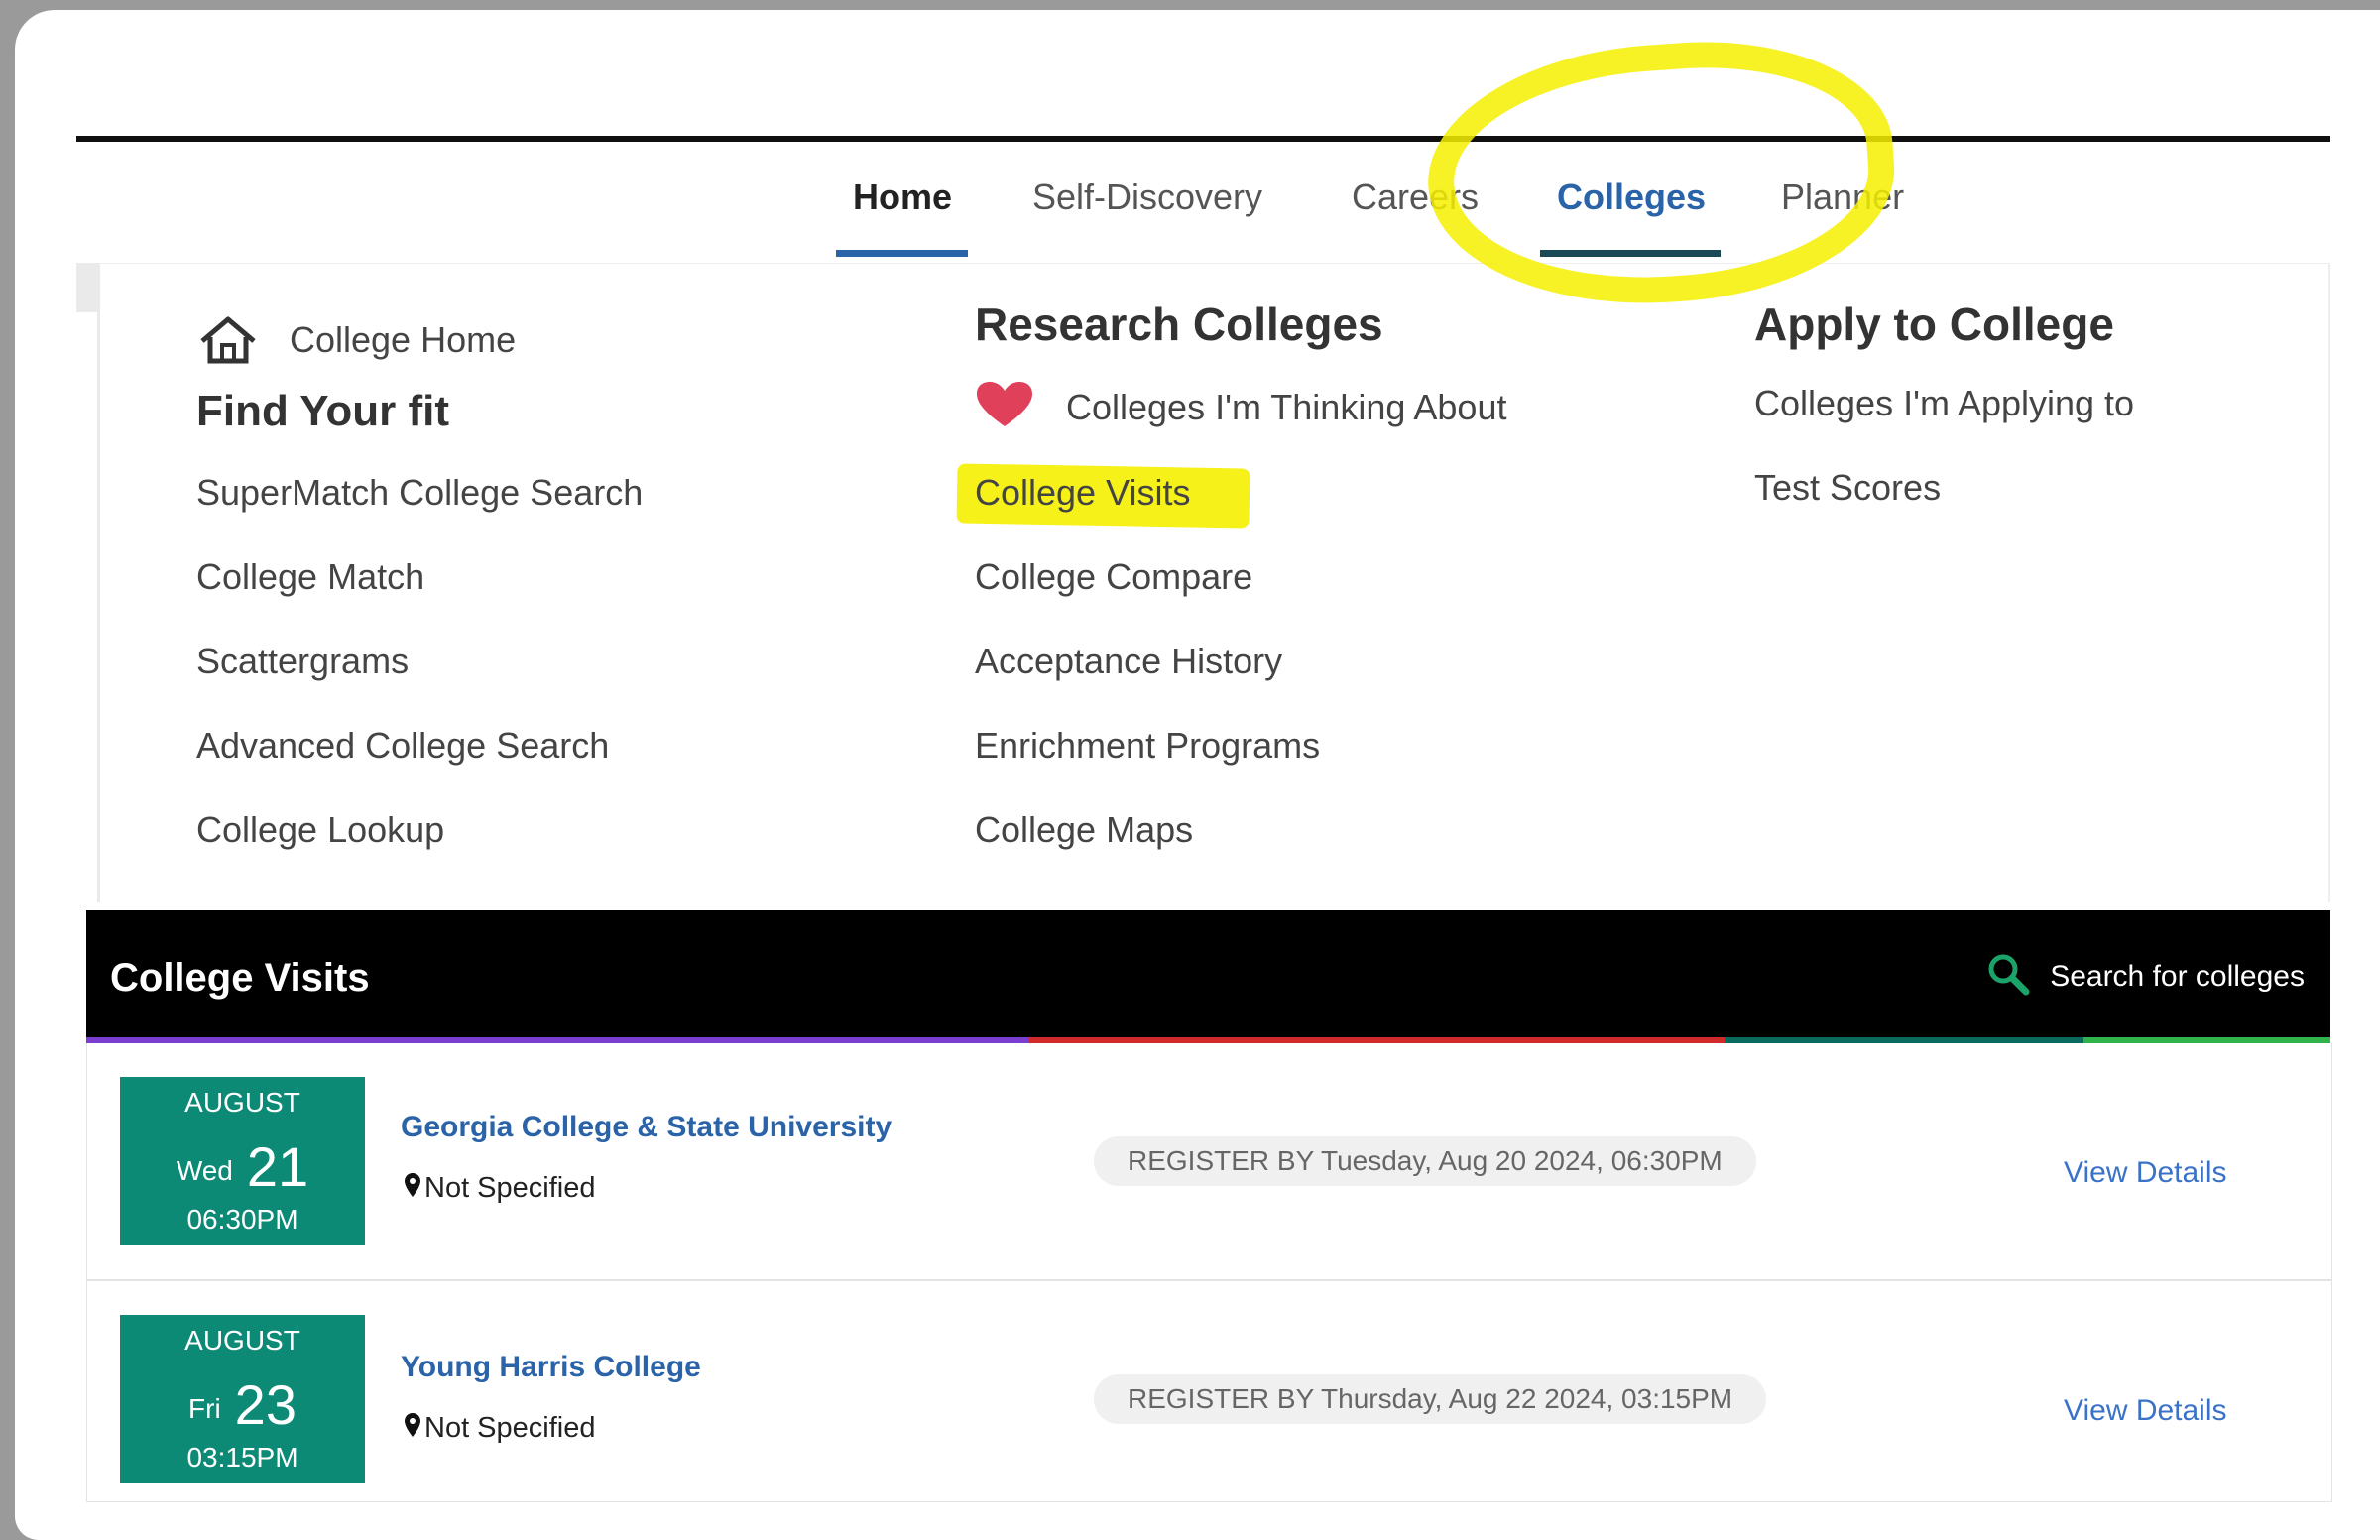 This screenshot has width=2380, height=1540. I want to click on college-maps-link: College Maps, so click(1084, 830).